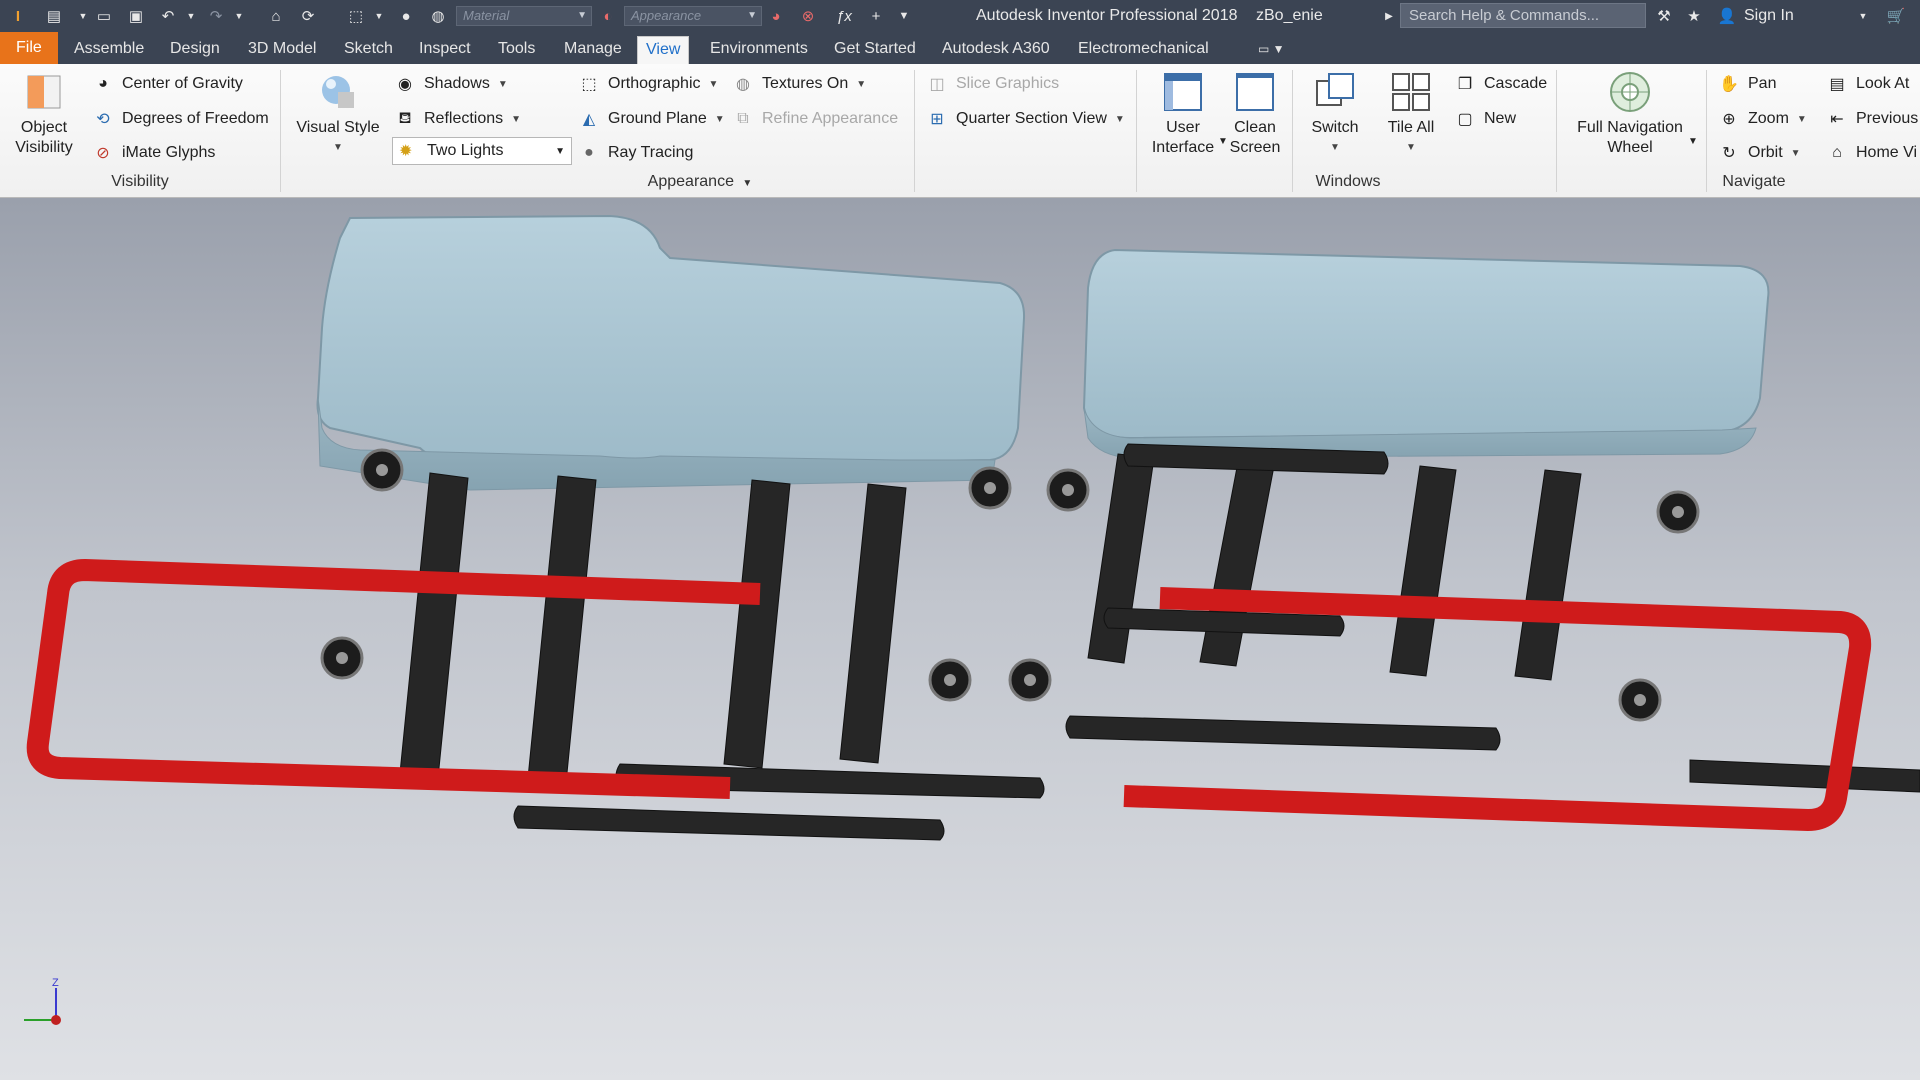  What do you see at coordinates (276, 16) in the screenshot?
I see `home-icon: ⌂` at bounding box center [276, 16].